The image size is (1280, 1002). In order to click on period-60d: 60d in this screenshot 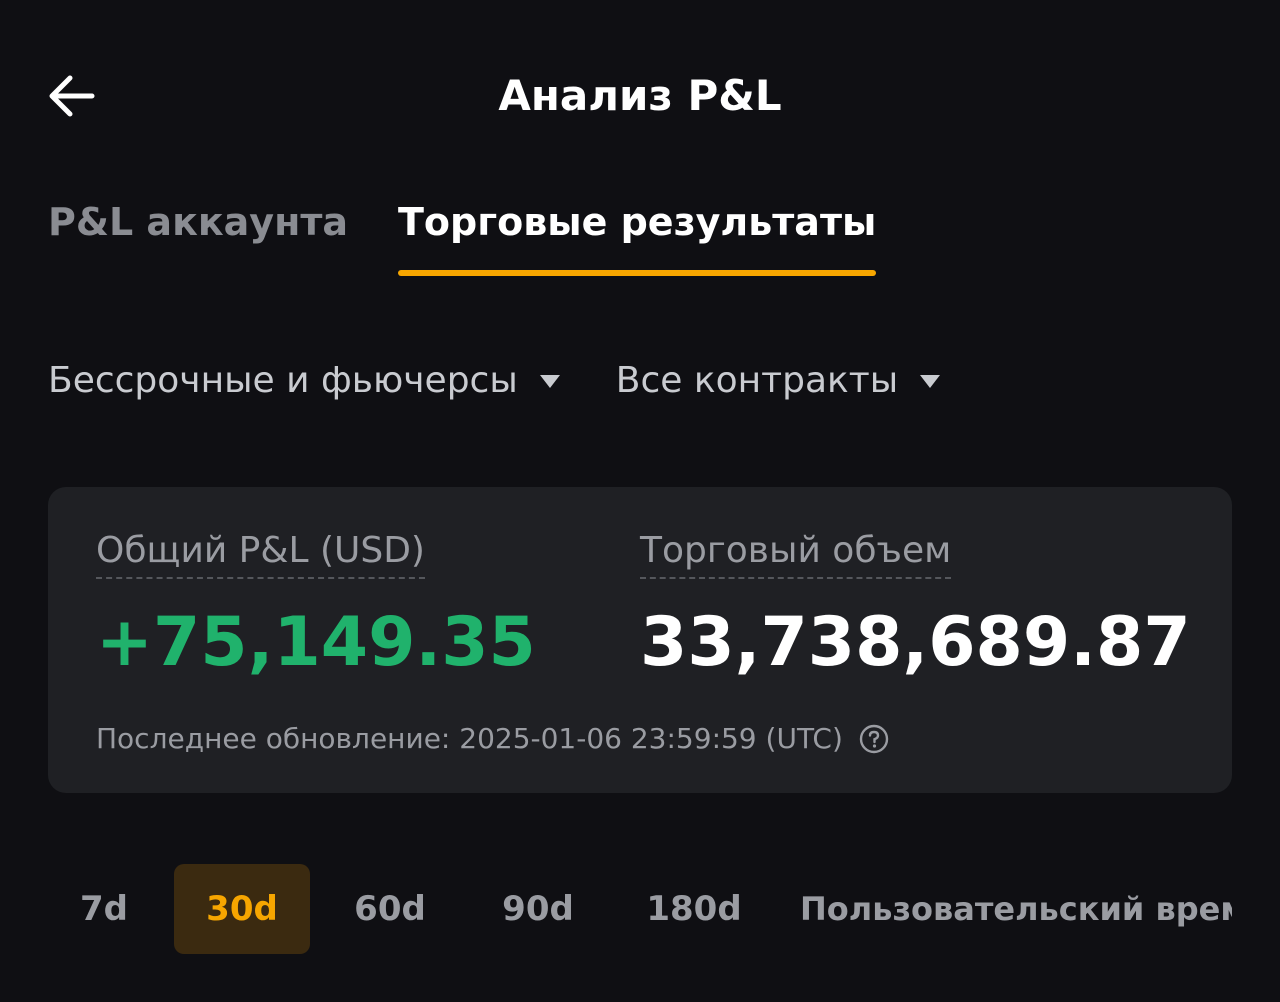, I will do `click(390, 909)`.